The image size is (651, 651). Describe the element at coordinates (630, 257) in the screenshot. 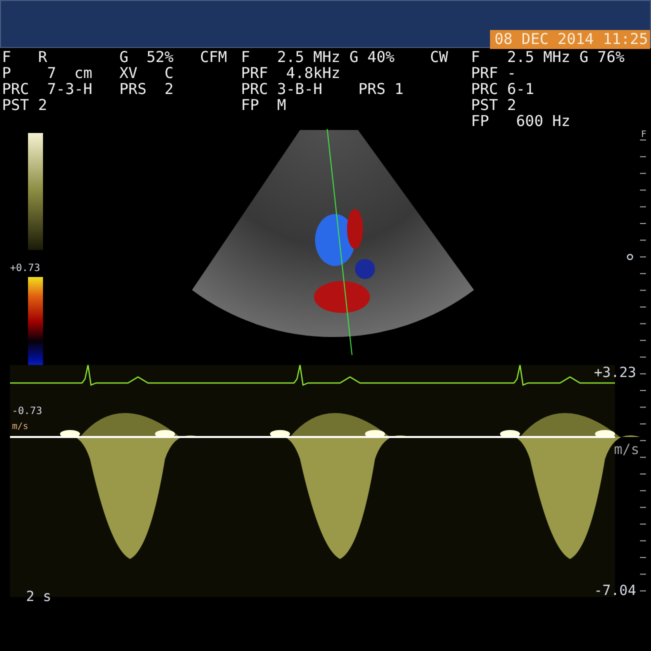

I see `focus-marker-icon` at that location.